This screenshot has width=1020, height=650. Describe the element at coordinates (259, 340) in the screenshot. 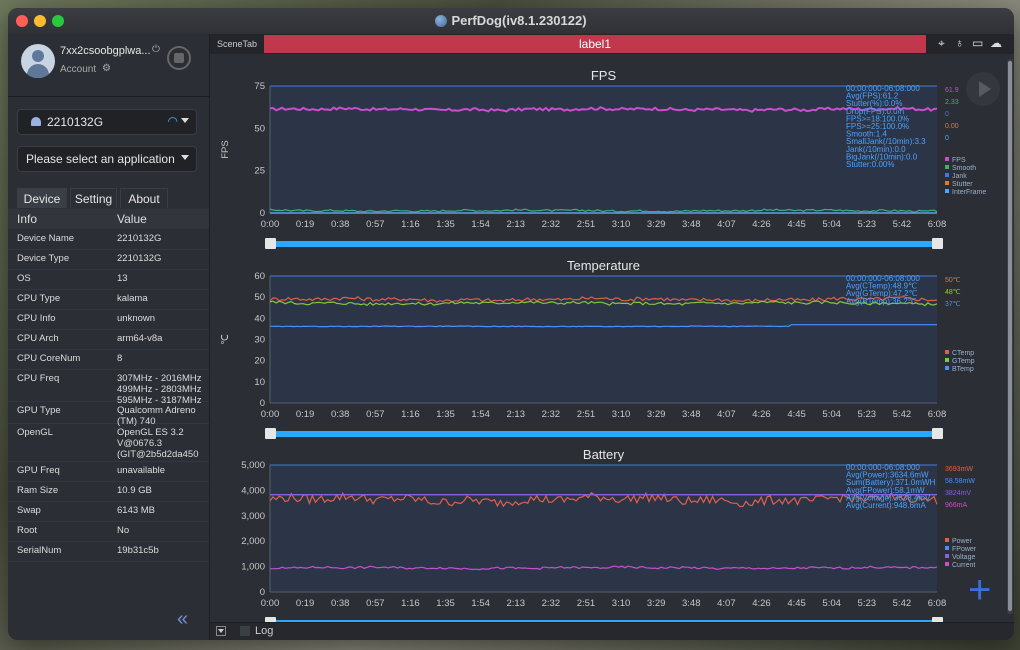

I see `y-tick-label: 30` at that location.